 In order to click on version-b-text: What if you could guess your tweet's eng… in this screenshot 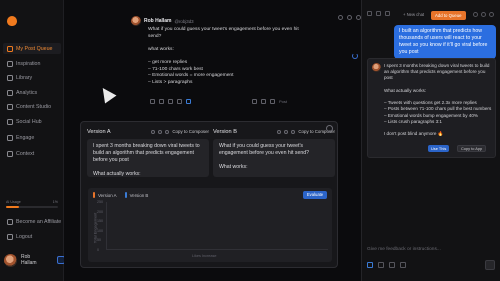, I will do `click(264, 156)`.